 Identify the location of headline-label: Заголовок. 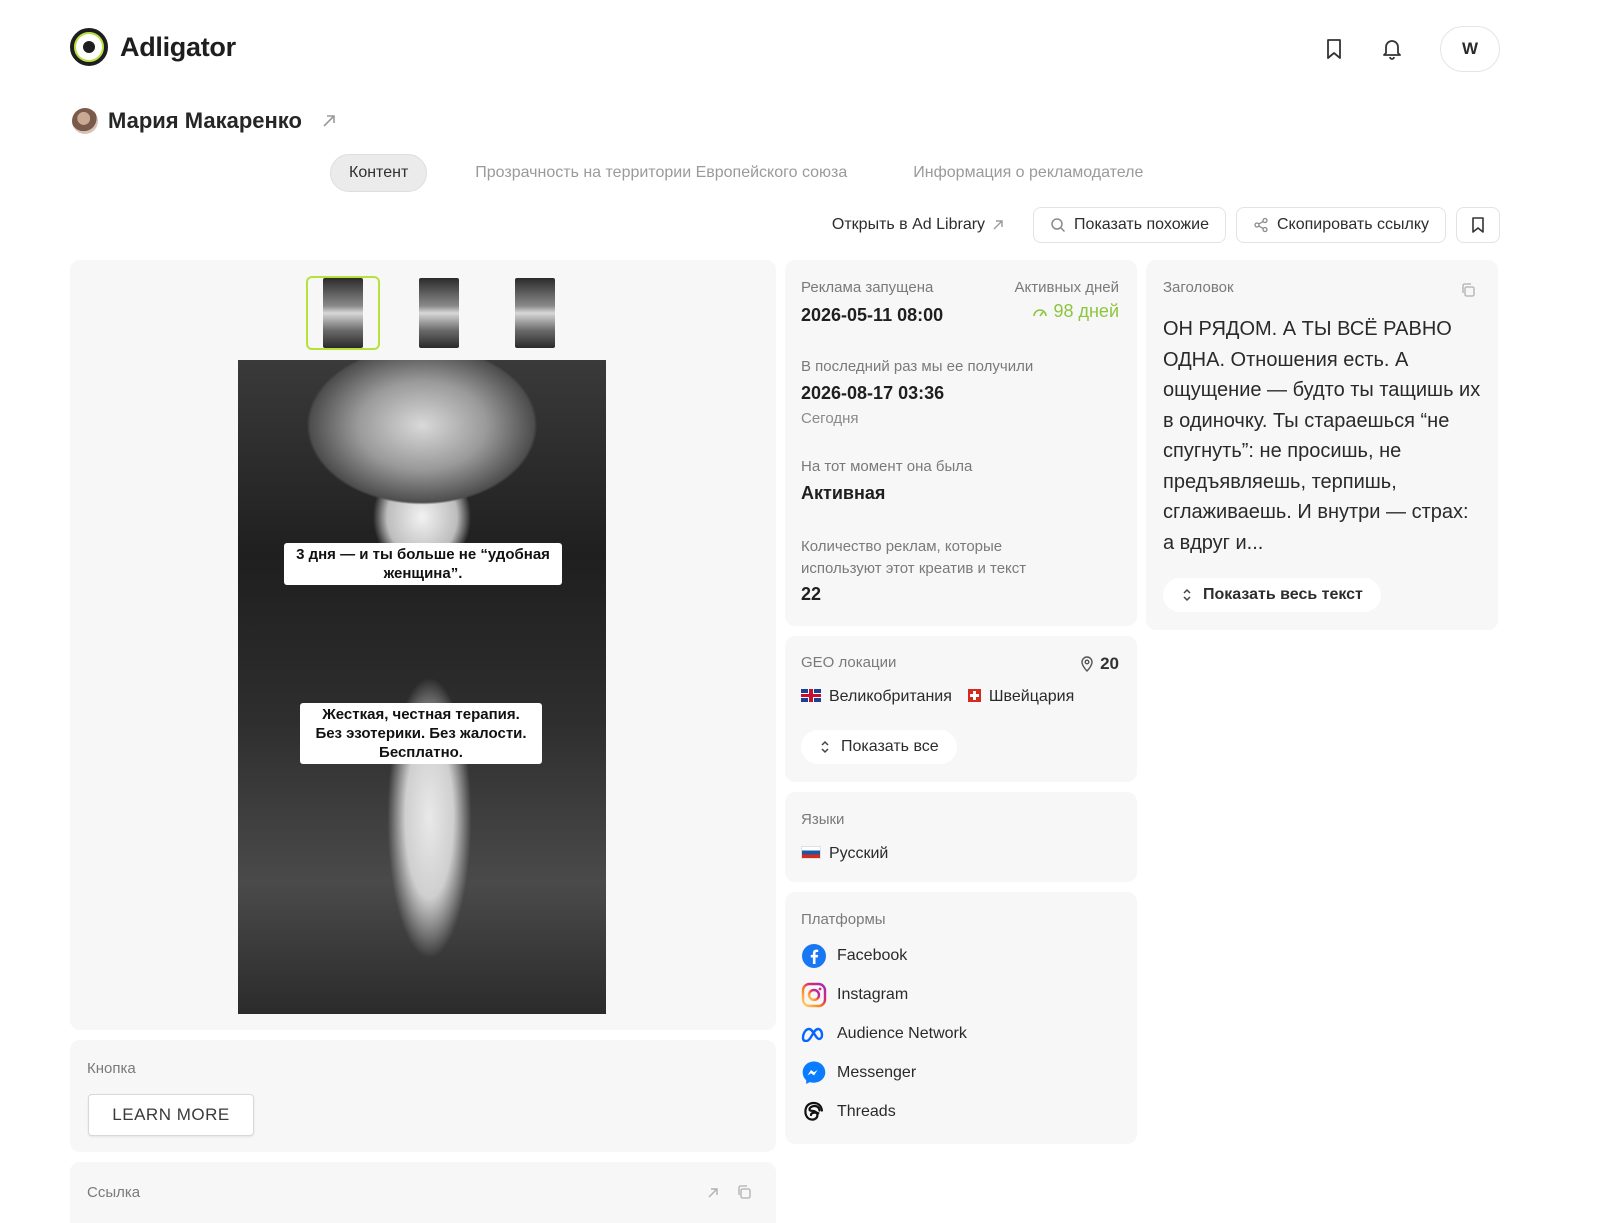
(1198, 287).